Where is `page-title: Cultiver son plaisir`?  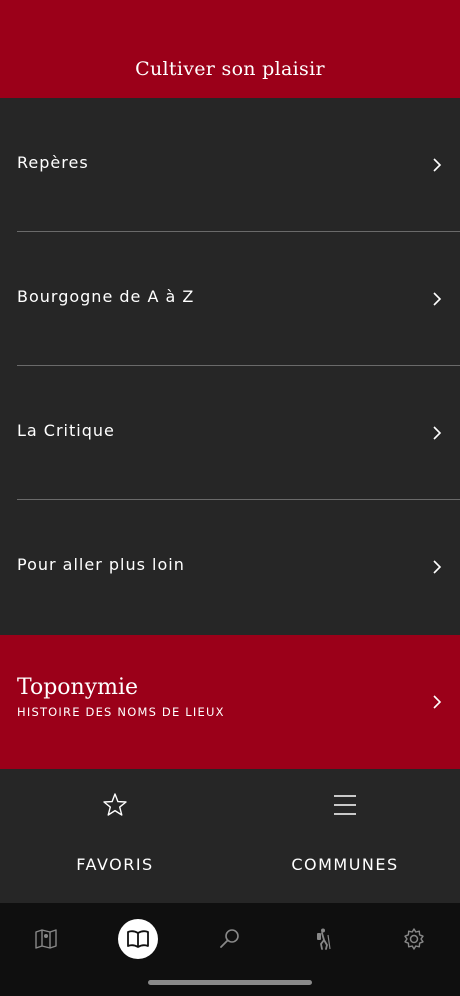 page-title: Cultiver son plaisir is located at coordinates (230, 69).